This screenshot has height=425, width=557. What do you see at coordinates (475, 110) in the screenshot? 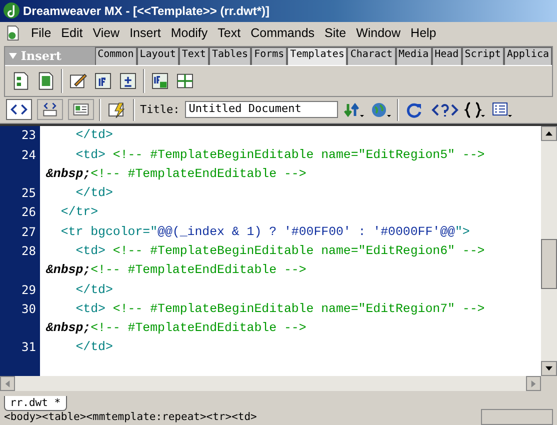
I see `code-navigation-icon` at bounding box center [475, 110].